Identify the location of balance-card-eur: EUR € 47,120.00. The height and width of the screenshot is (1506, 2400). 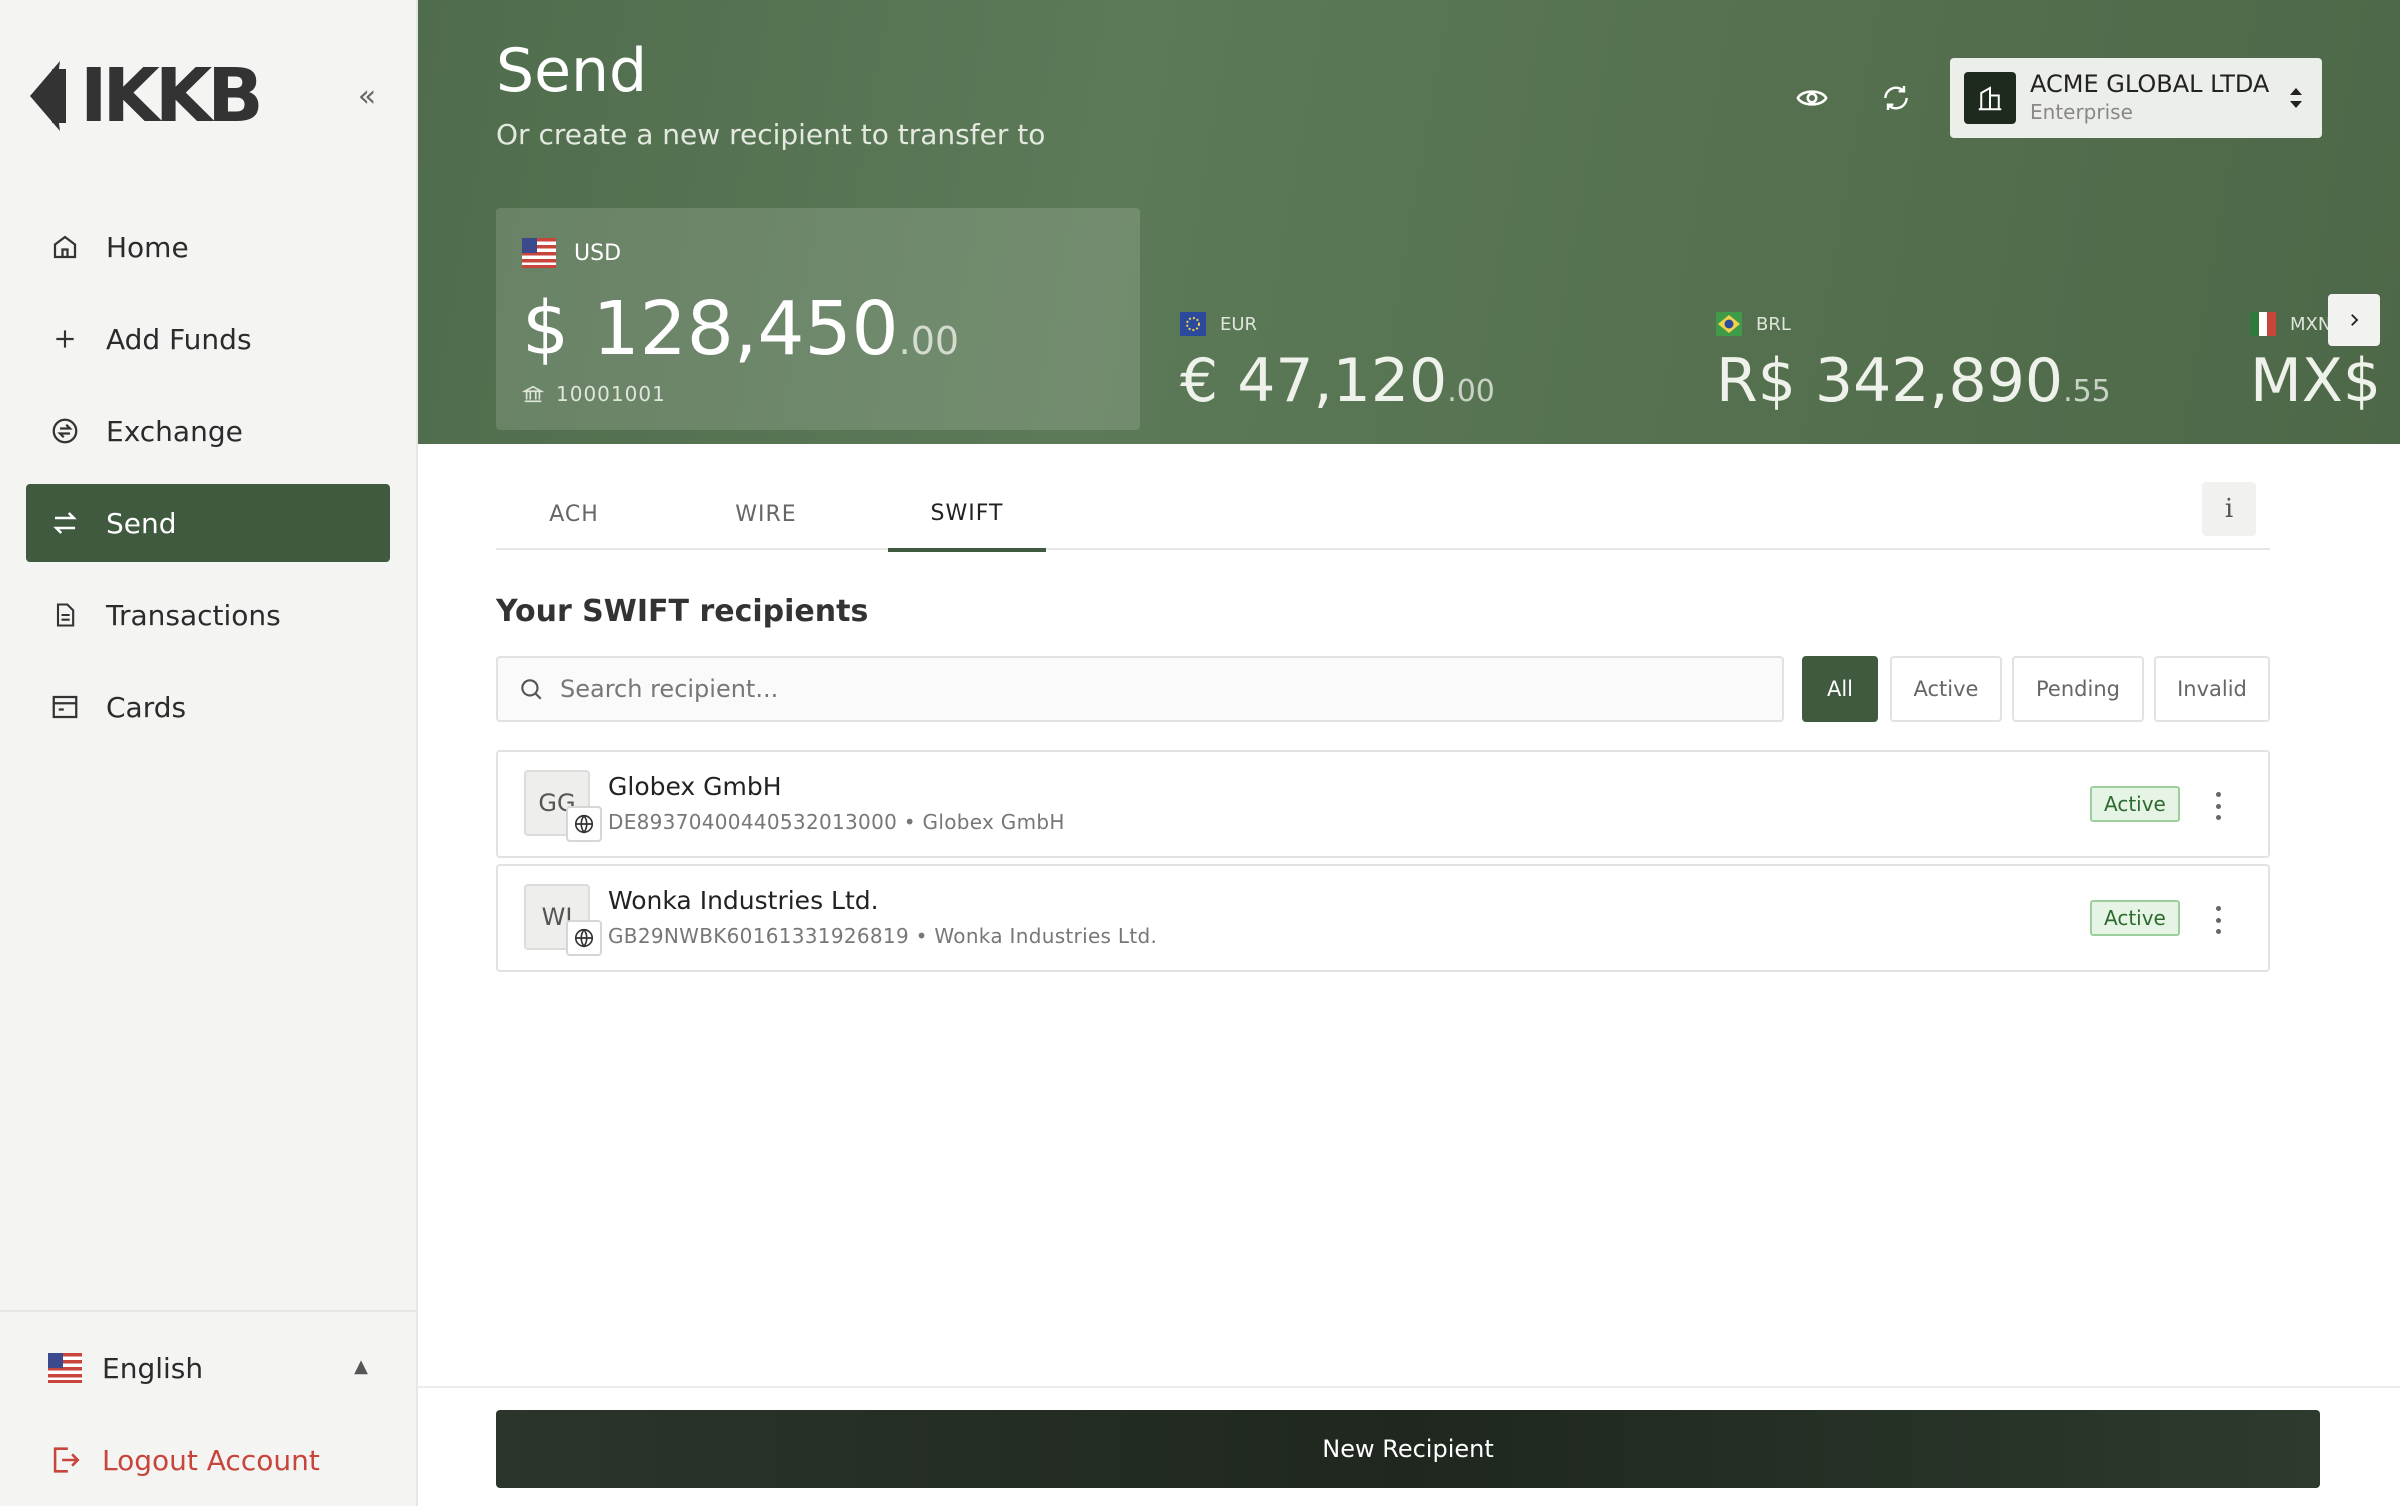
(1337, 364).